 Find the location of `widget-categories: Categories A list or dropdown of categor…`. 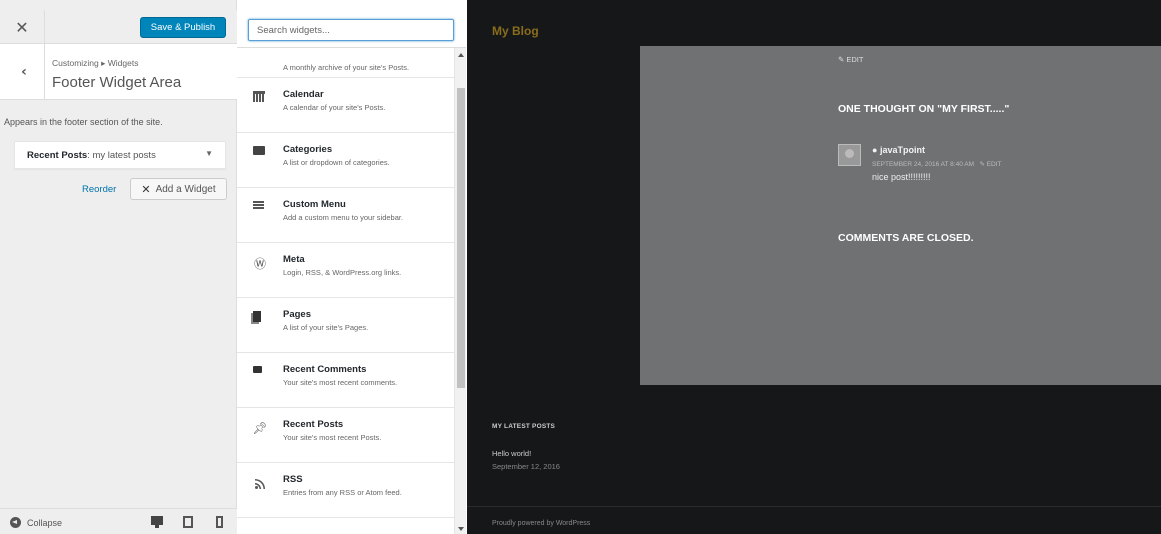

widget-categories: Categories A list or dropdown of categor… is located at coordinates (345, 160).